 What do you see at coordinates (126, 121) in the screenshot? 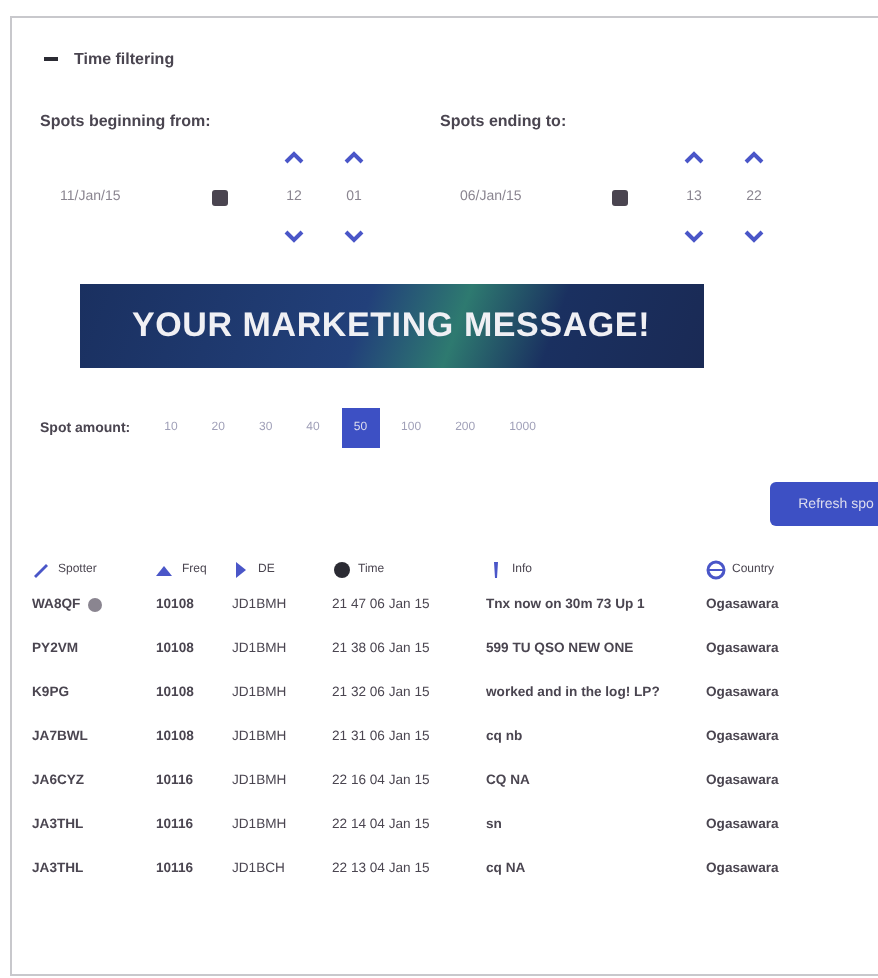
I see `field-label: Spots beginning from:` at bounding box center [126, 121].